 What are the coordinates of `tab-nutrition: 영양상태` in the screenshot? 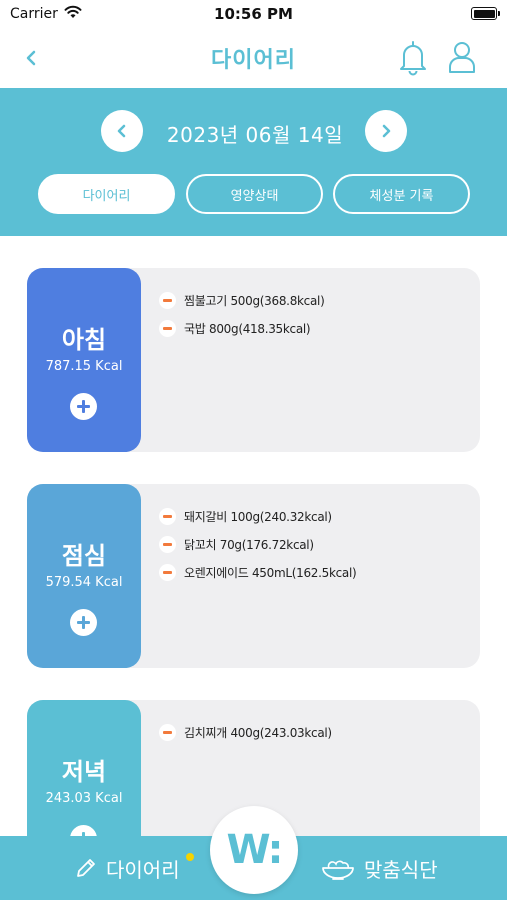 It's located at (254, 194).